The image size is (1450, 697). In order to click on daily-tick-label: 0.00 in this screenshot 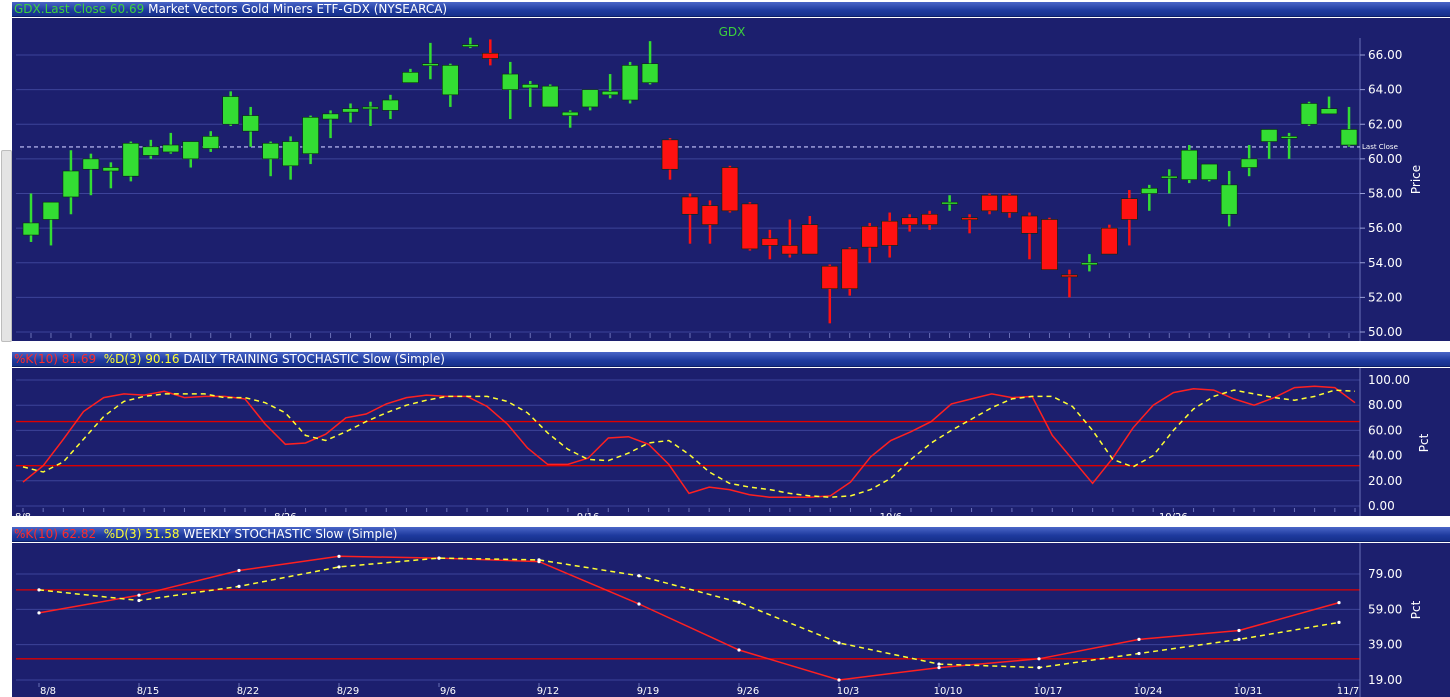, I will do `click(1381, 506)`.